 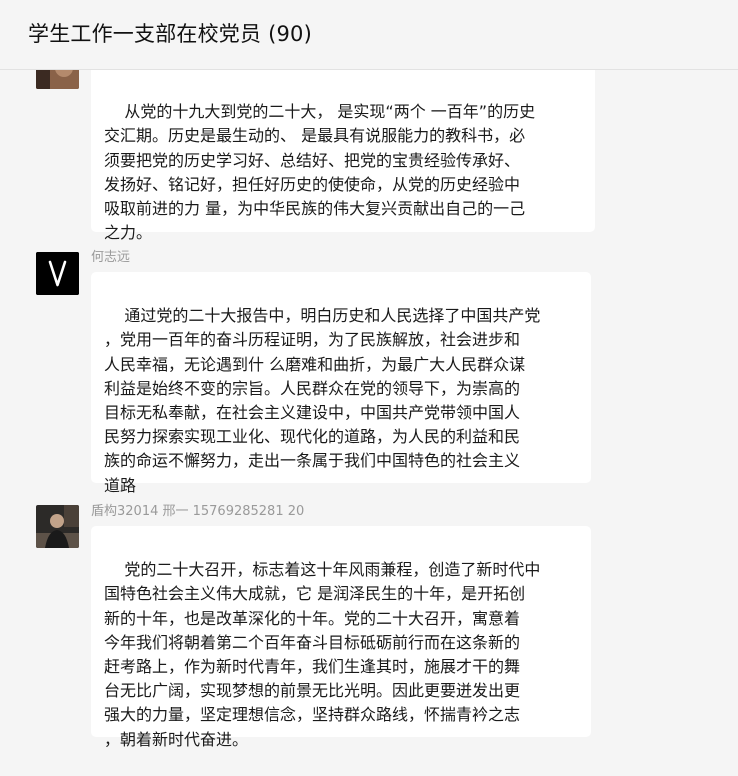 What do you see at coordinates (110, 255) in the screenshot?
I see `sender-name: 何志远` at bounding box center [110, 255].